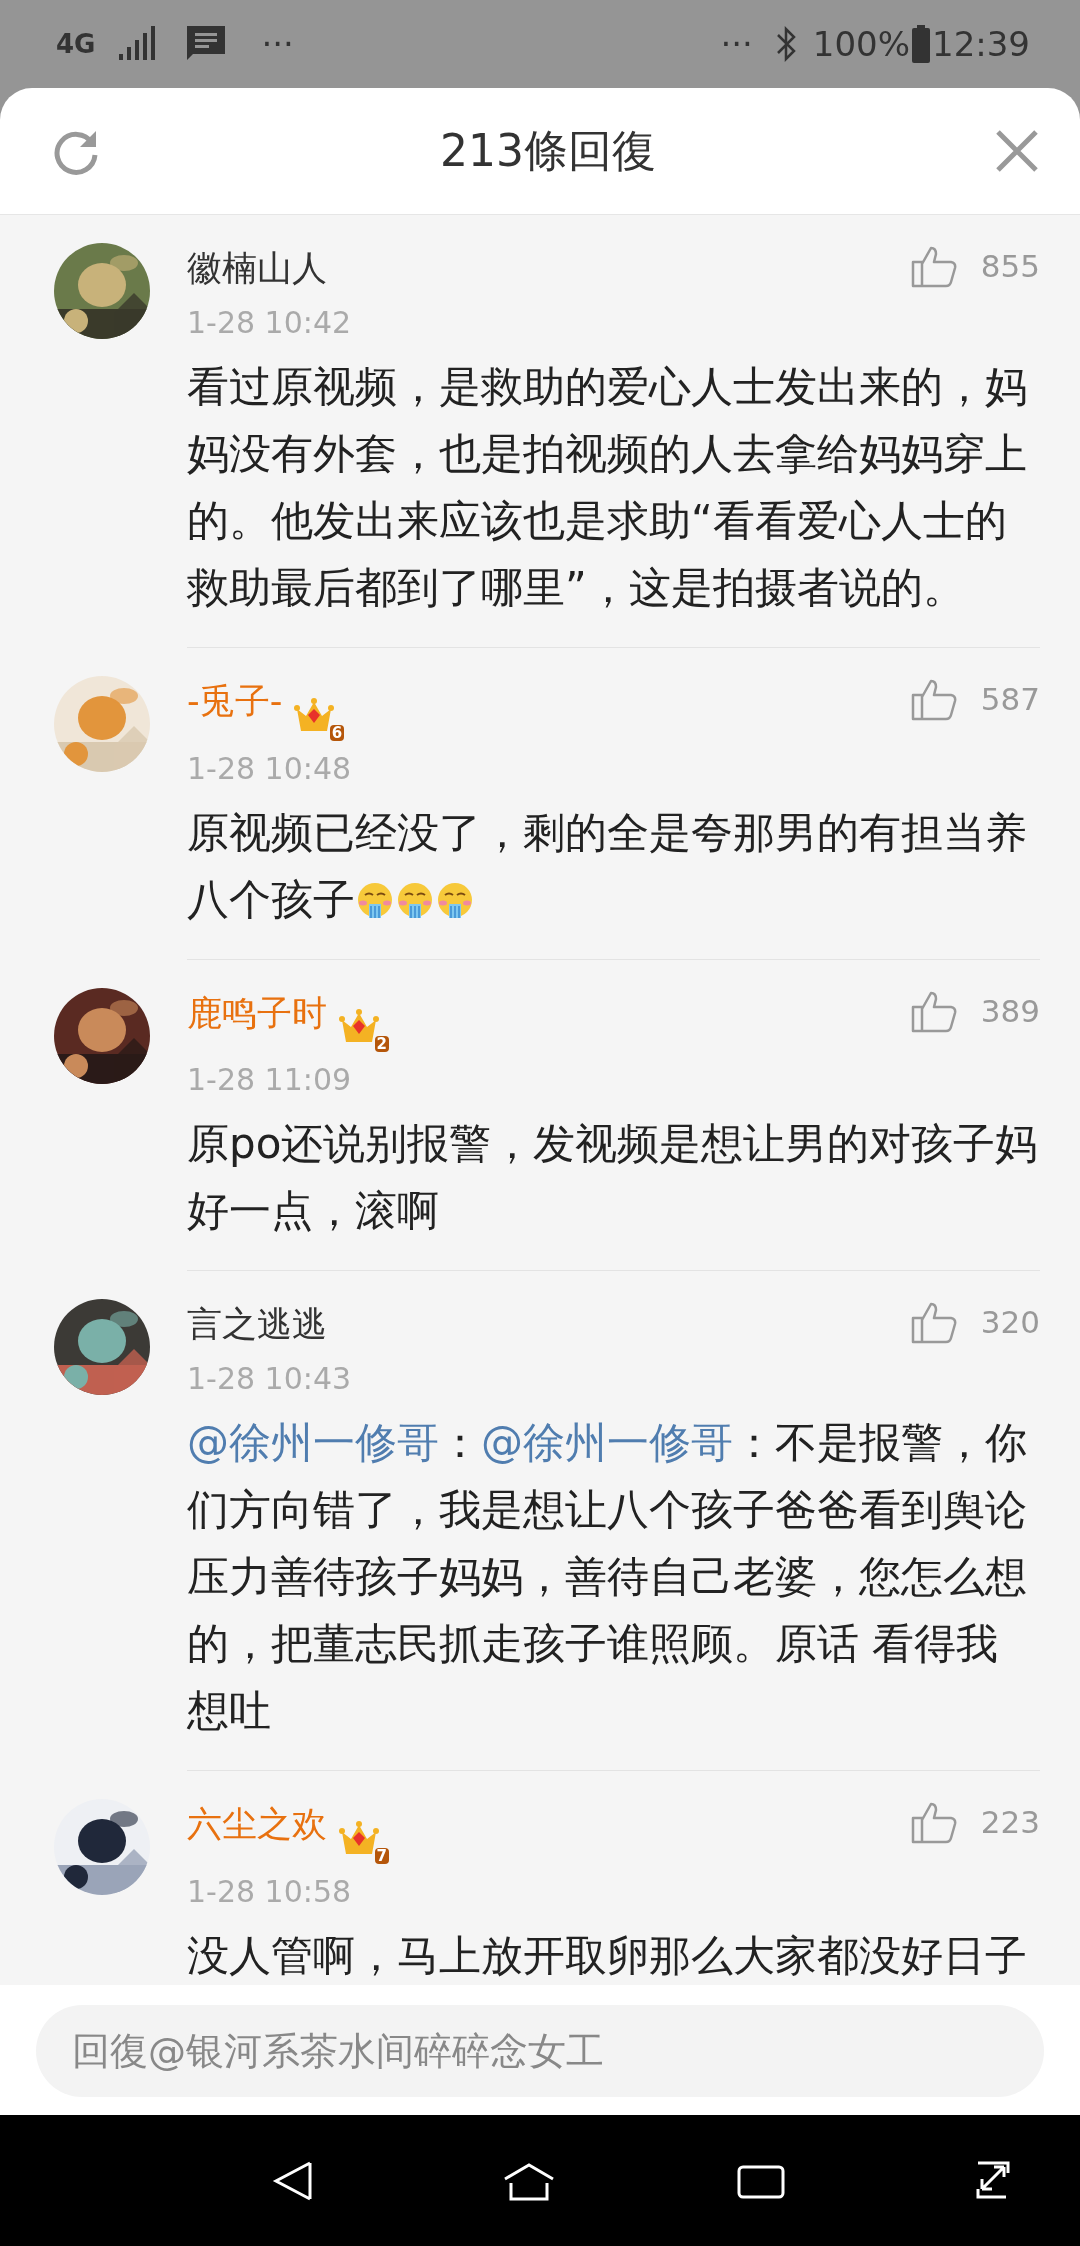 This screenshot has width=1080, height=2246. Describe the element at coordinates (1010, 1322) in the screenshot. I see `like-count: 320` at that location.